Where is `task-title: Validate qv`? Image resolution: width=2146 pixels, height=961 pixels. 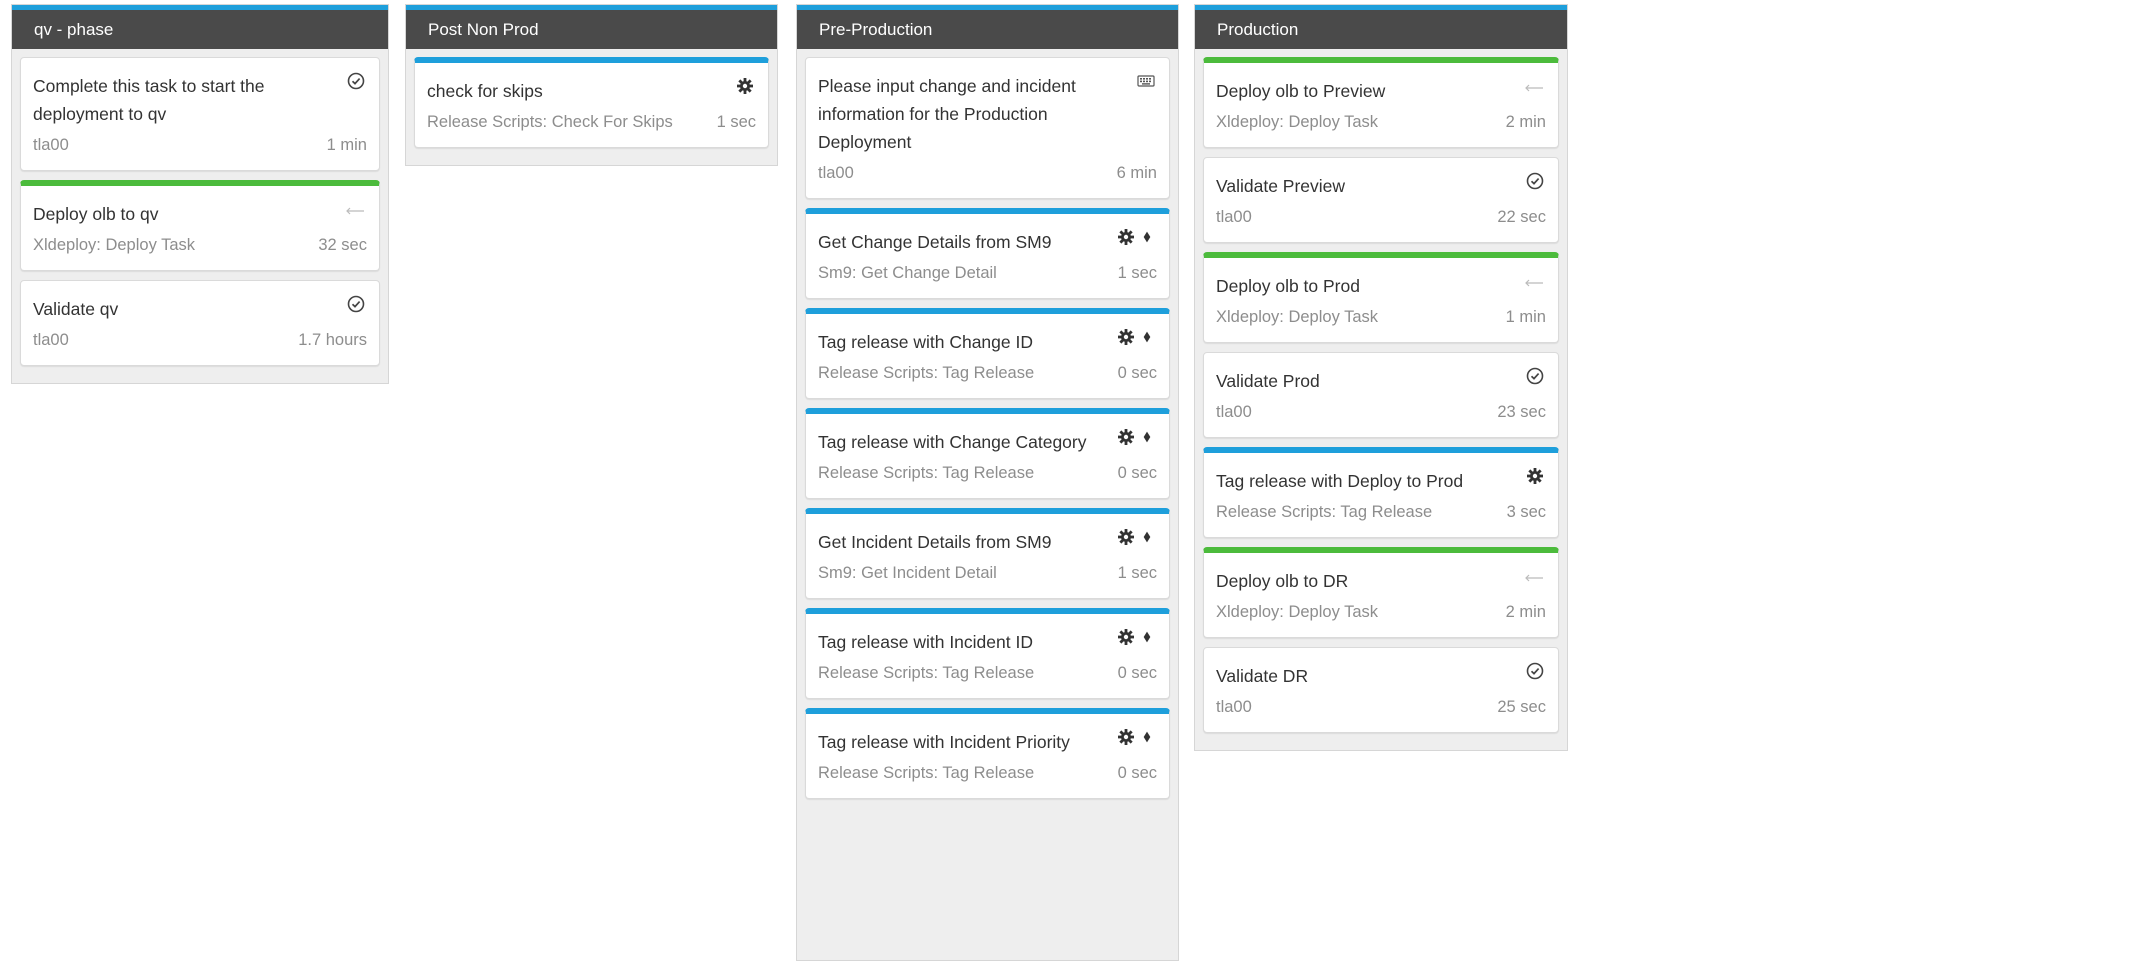 task-title: Validate qv is located at coordinates (76, 309).